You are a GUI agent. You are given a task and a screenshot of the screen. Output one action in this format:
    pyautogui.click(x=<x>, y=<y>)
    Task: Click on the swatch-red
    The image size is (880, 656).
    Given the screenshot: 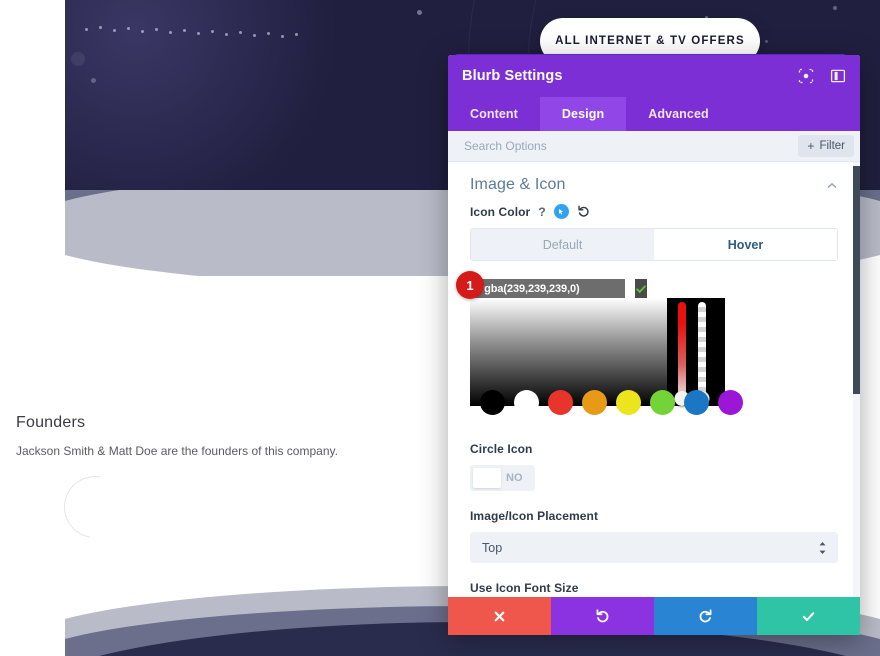 What is the action you would take?
    pyautogui.click(x=560, y=402)
    